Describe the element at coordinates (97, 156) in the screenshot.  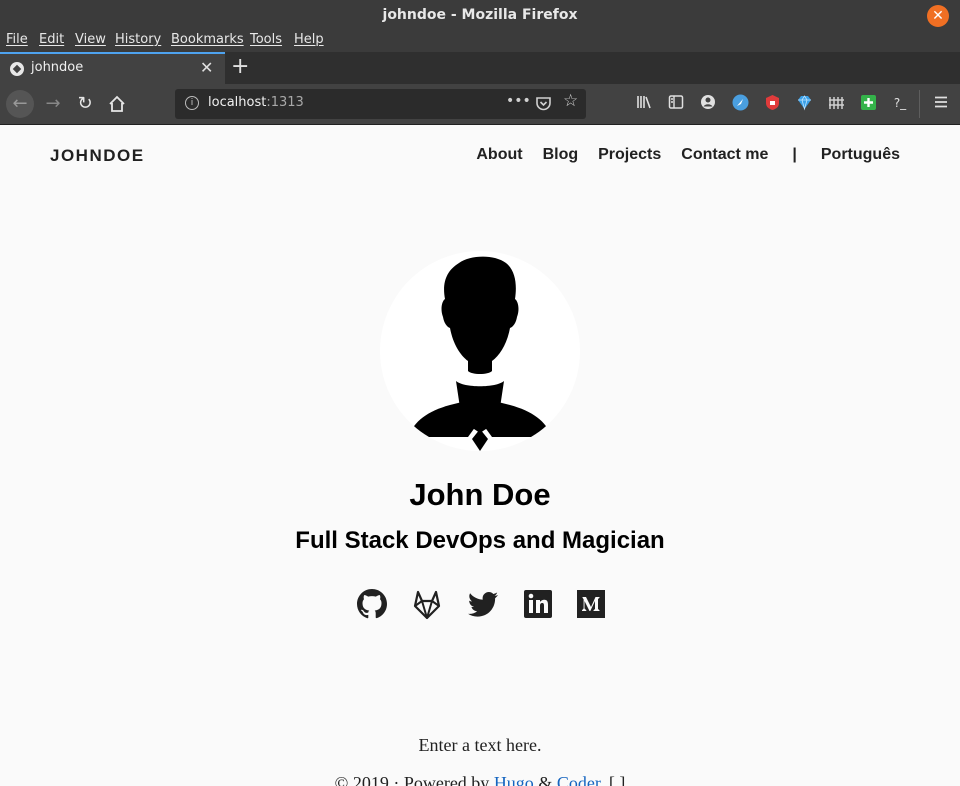
I see `site-brand: JOHNDOE` at that location.